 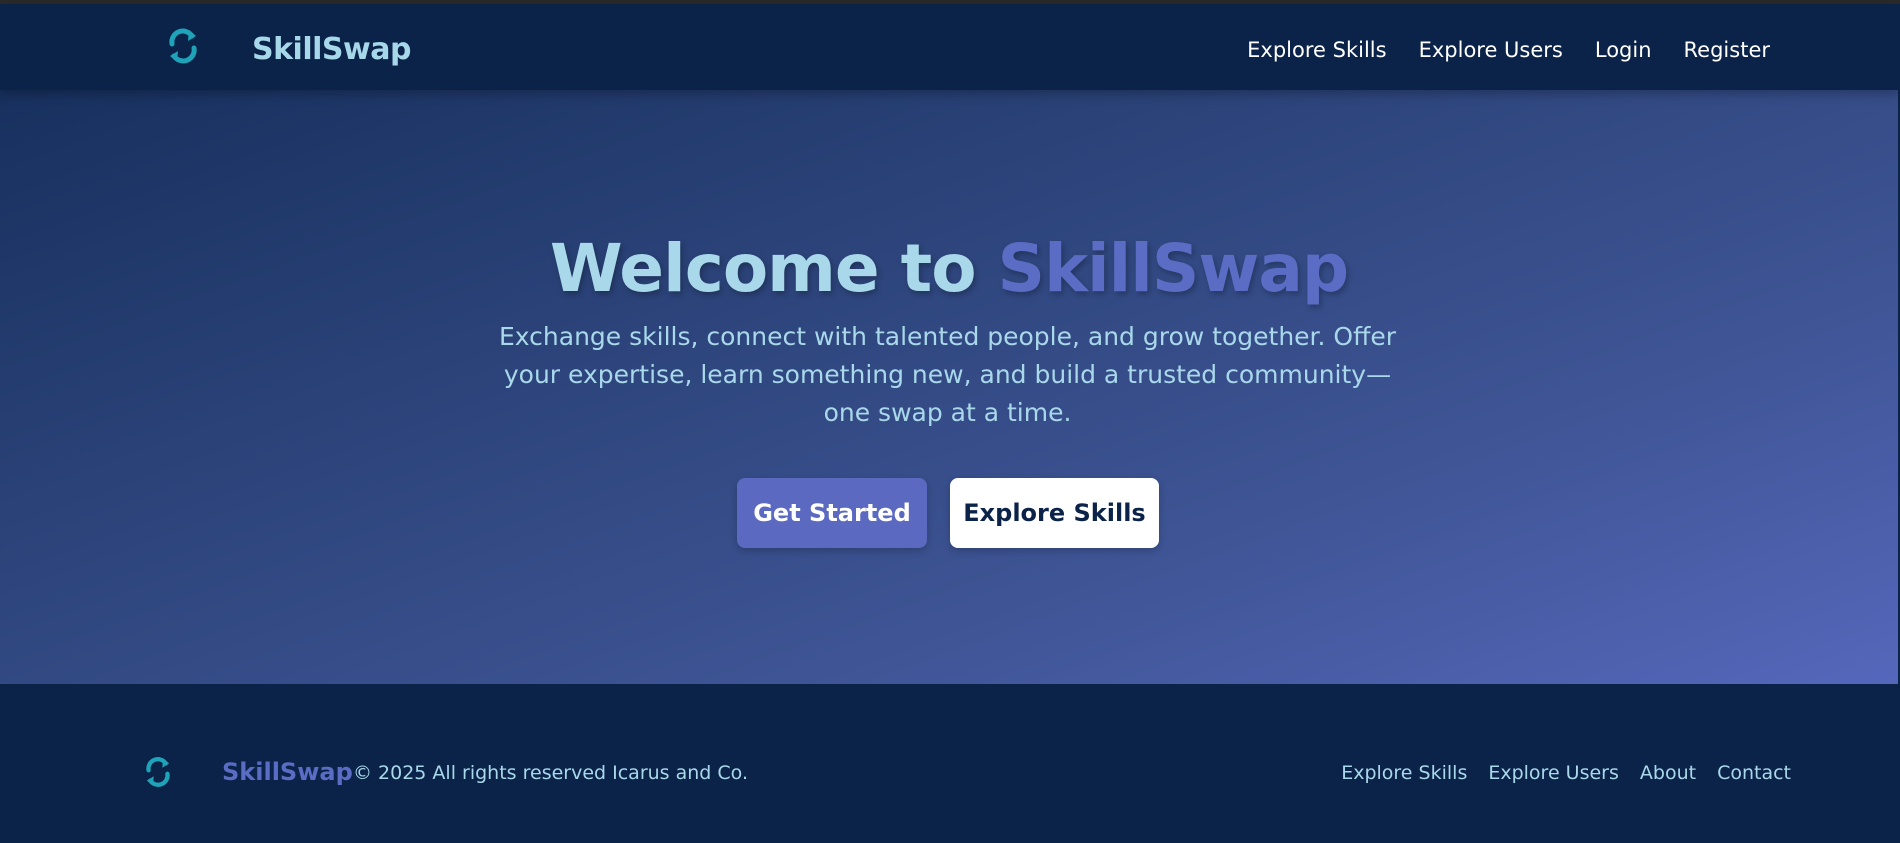 I want to click on hero-title-prefix: Welcome to, so click(x=773, y=268).